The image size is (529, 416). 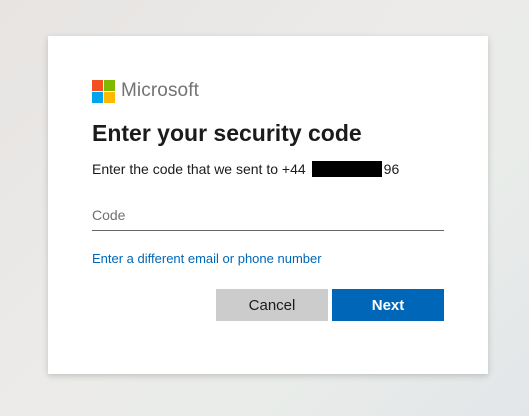 I want to click on cancel-button: Cancel, so click(x=272, y=305).